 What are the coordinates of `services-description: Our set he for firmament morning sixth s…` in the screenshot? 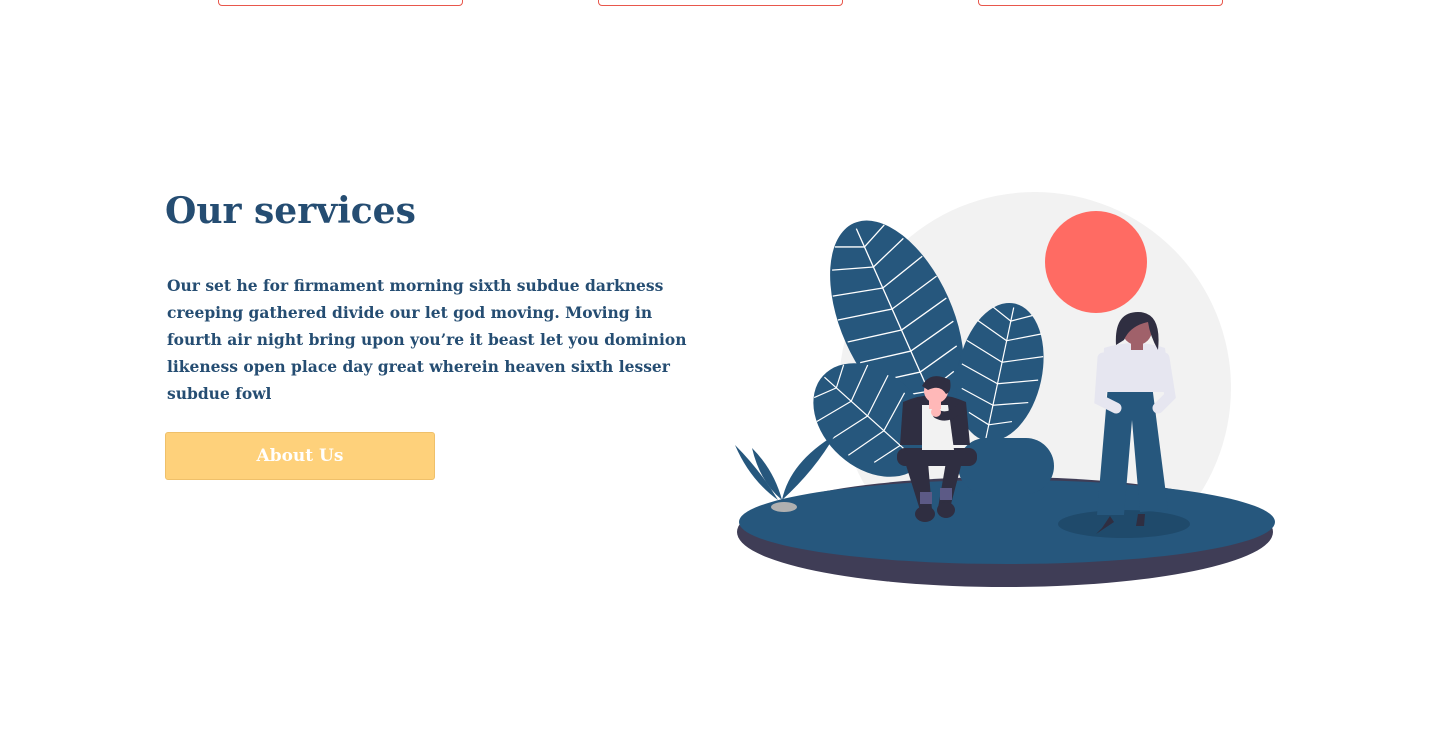 It's located at (427, 339).